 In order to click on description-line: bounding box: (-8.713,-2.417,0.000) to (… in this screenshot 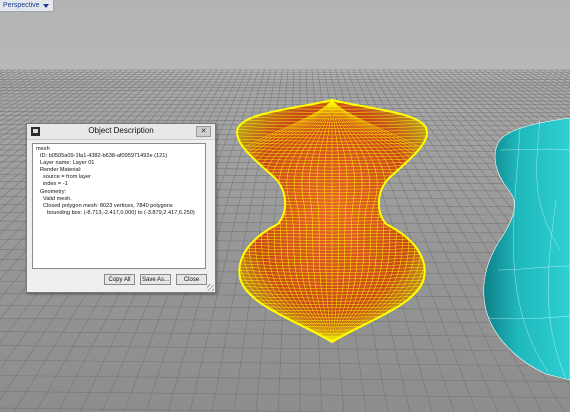, I will do `click(121, 212)`.